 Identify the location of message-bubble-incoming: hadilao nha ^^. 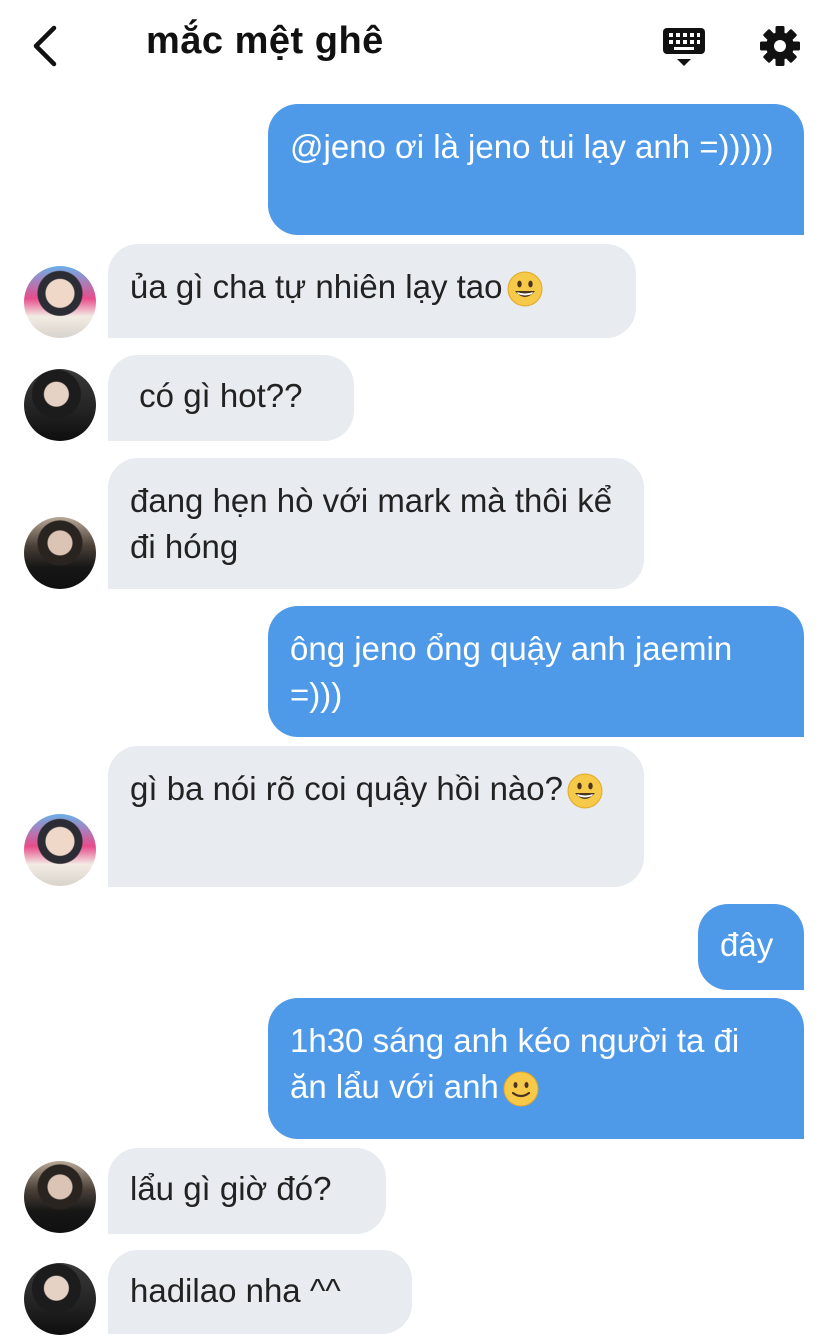
(260, 1292).